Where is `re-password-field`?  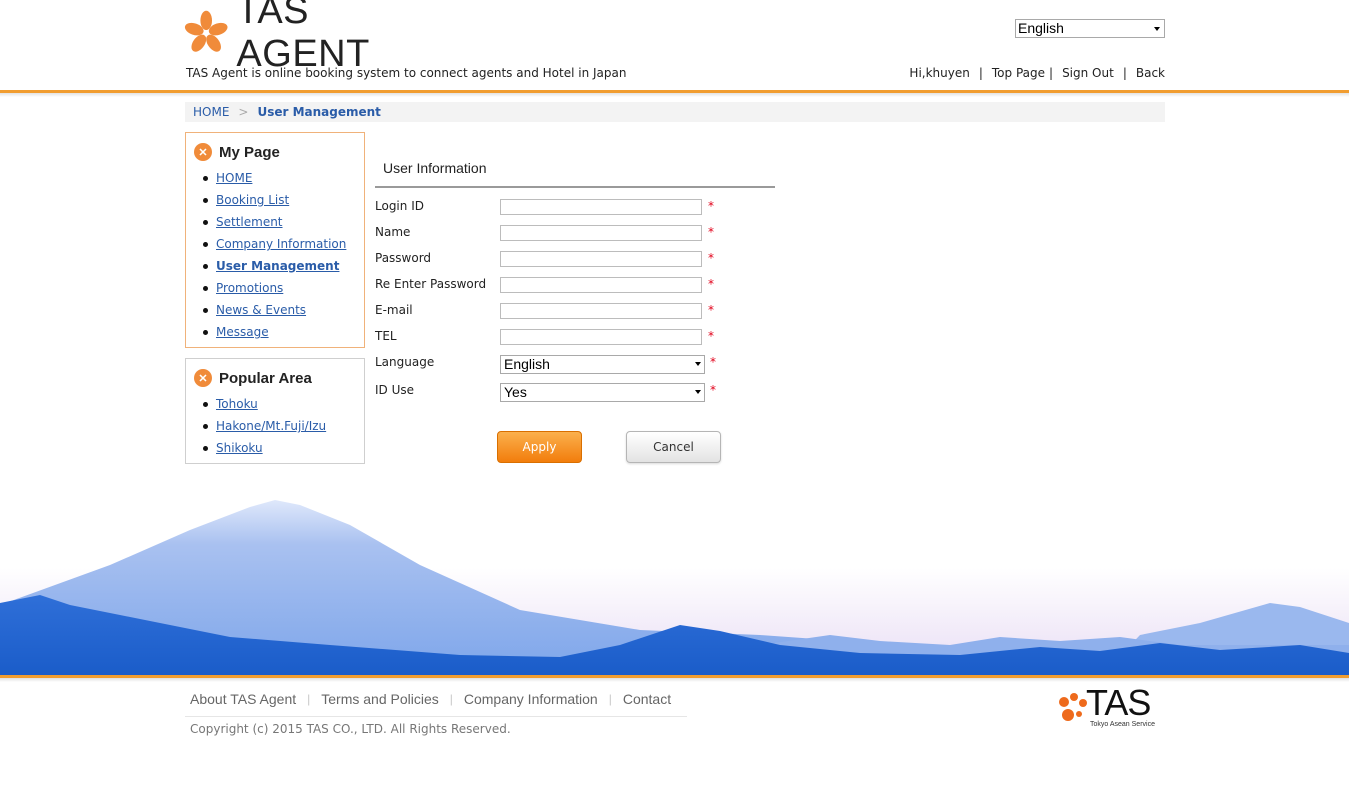 re-password-field is located at coordinates (601, 285).